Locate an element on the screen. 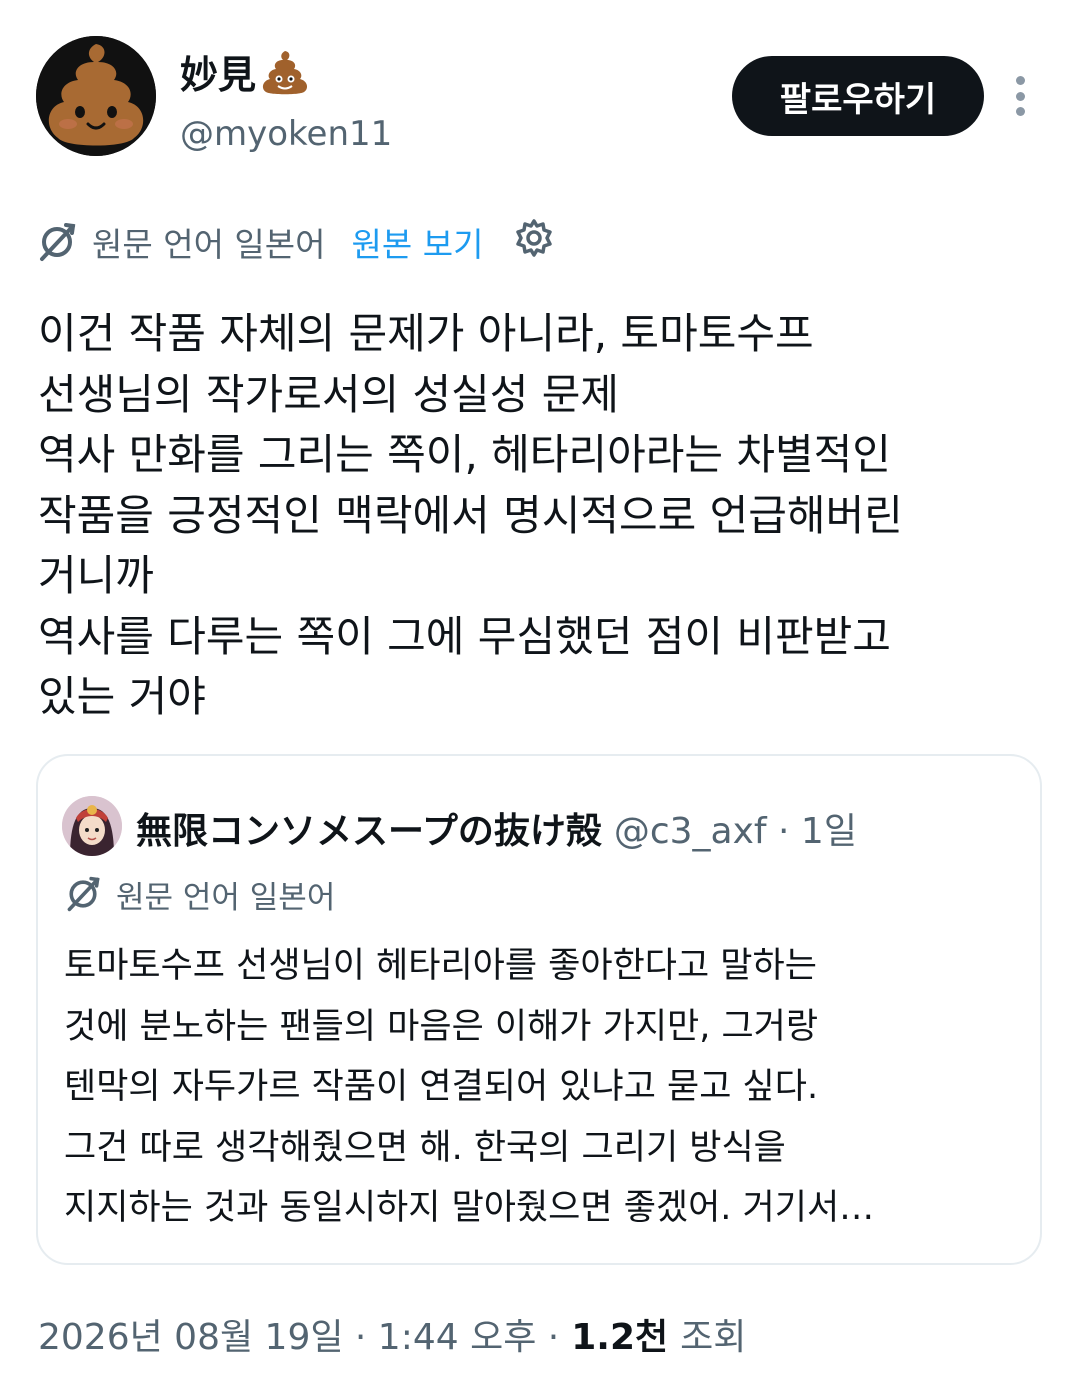 The image size is (1080, 1373). quoted-line: 텐막의 자두가르 작품이 연결되어 있냐고 묻고 싶다. is located at coordinates (441, 1087).